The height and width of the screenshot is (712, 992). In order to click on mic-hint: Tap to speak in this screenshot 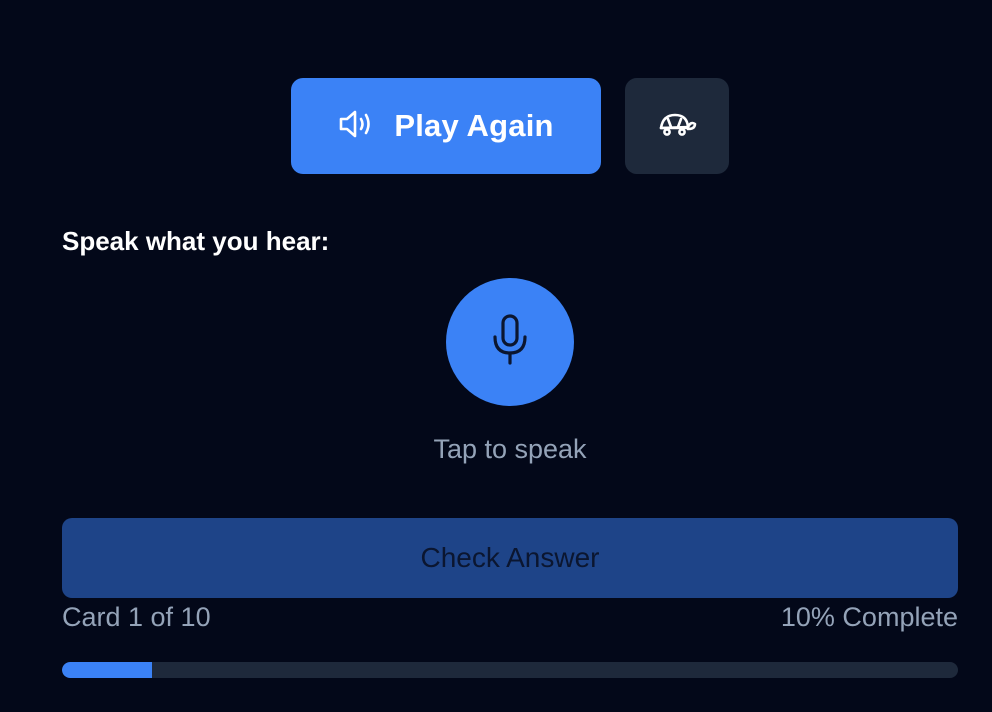, I will do `click(510, 449)`.